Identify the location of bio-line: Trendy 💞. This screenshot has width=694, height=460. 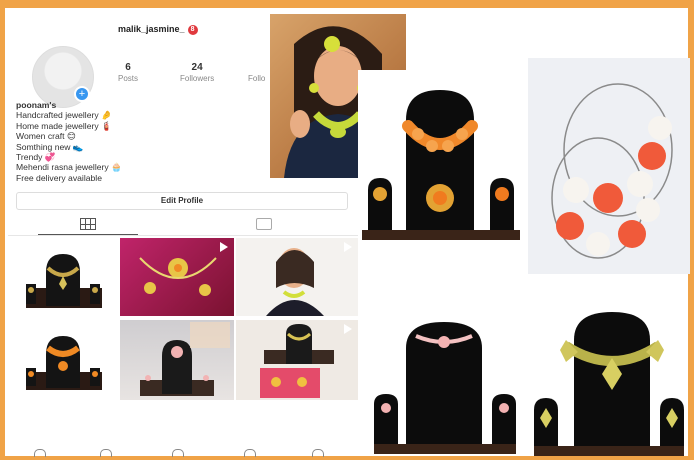
(36, 157).